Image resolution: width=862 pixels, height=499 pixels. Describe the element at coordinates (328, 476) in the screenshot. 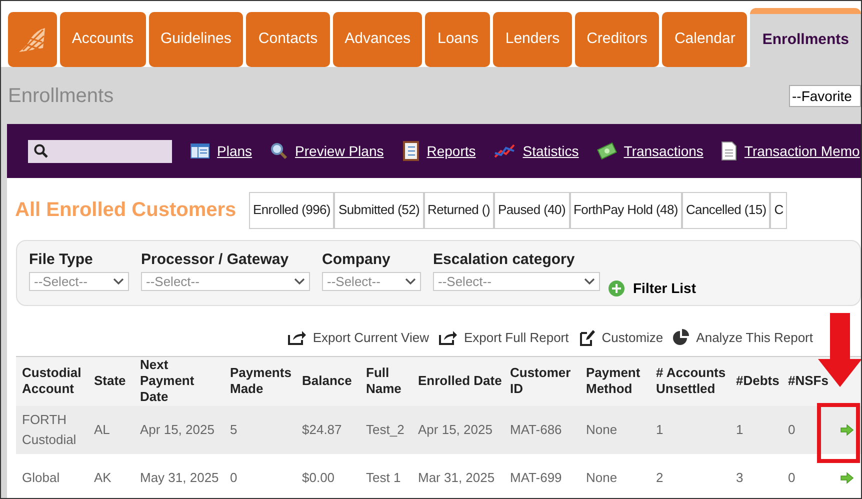

I see `table-cell: $0.00` at that location.